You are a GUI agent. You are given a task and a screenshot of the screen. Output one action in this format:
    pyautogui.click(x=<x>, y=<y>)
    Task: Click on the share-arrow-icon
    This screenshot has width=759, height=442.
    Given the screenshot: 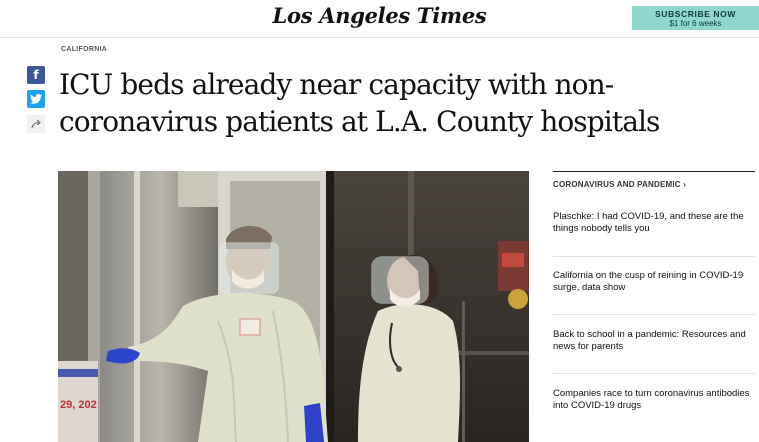 What is the action you would take?
    pyautogui.click(x=35, y=124)
    